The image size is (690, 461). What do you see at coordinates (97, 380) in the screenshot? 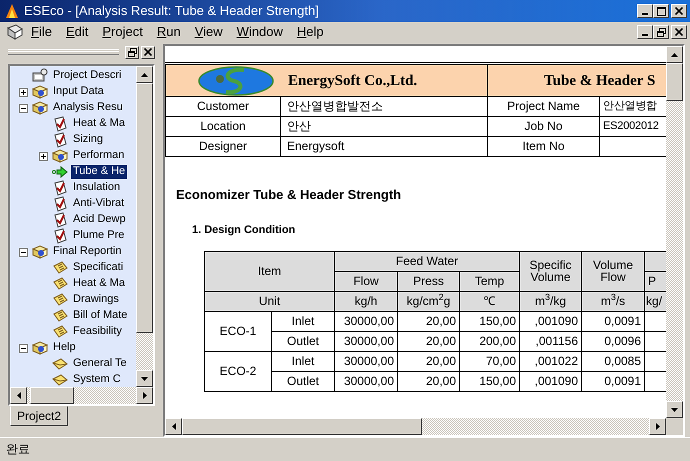
I see `tree-item: System C` at bounding box center [97, 380].